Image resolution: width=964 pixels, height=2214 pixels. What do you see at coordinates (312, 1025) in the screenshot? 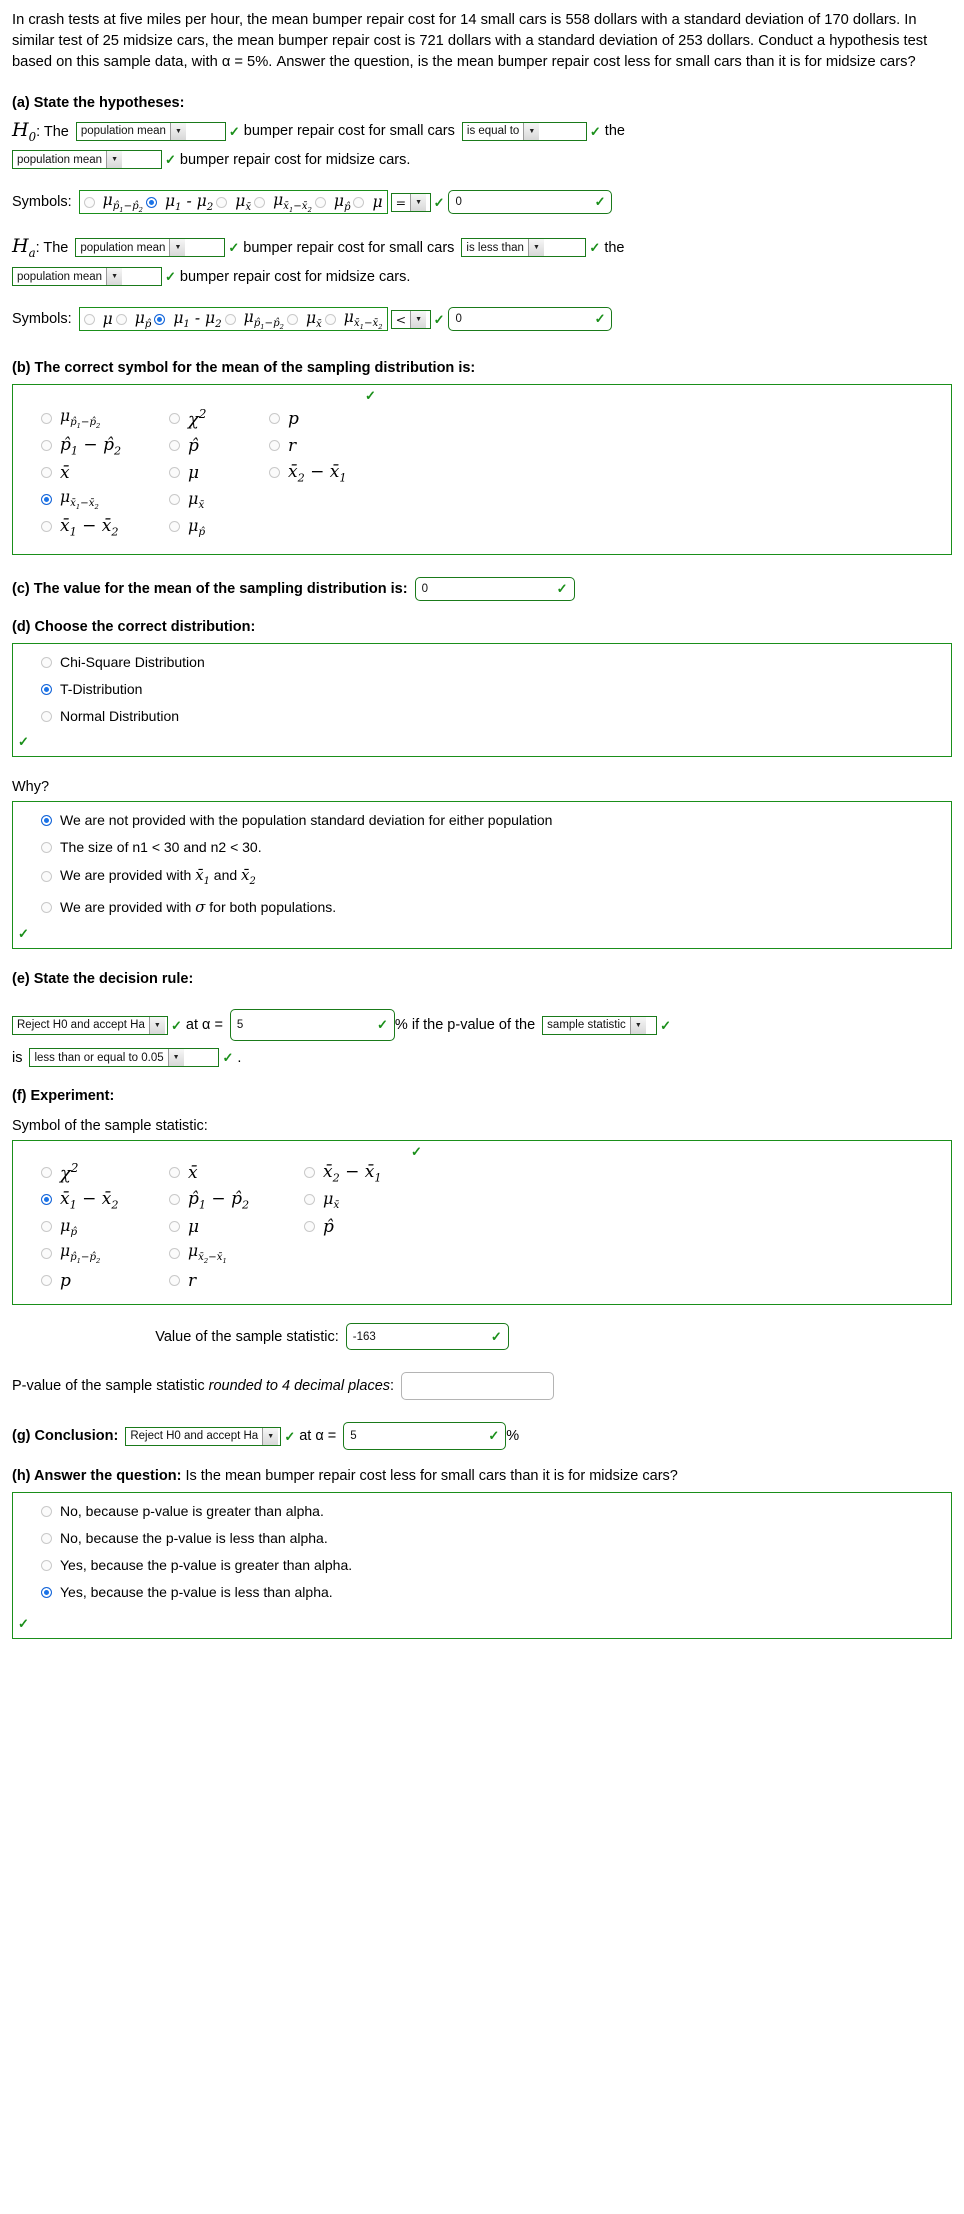
I see `part-e-alpha-input: 5 ✓` at bounding box center [312, 1025].